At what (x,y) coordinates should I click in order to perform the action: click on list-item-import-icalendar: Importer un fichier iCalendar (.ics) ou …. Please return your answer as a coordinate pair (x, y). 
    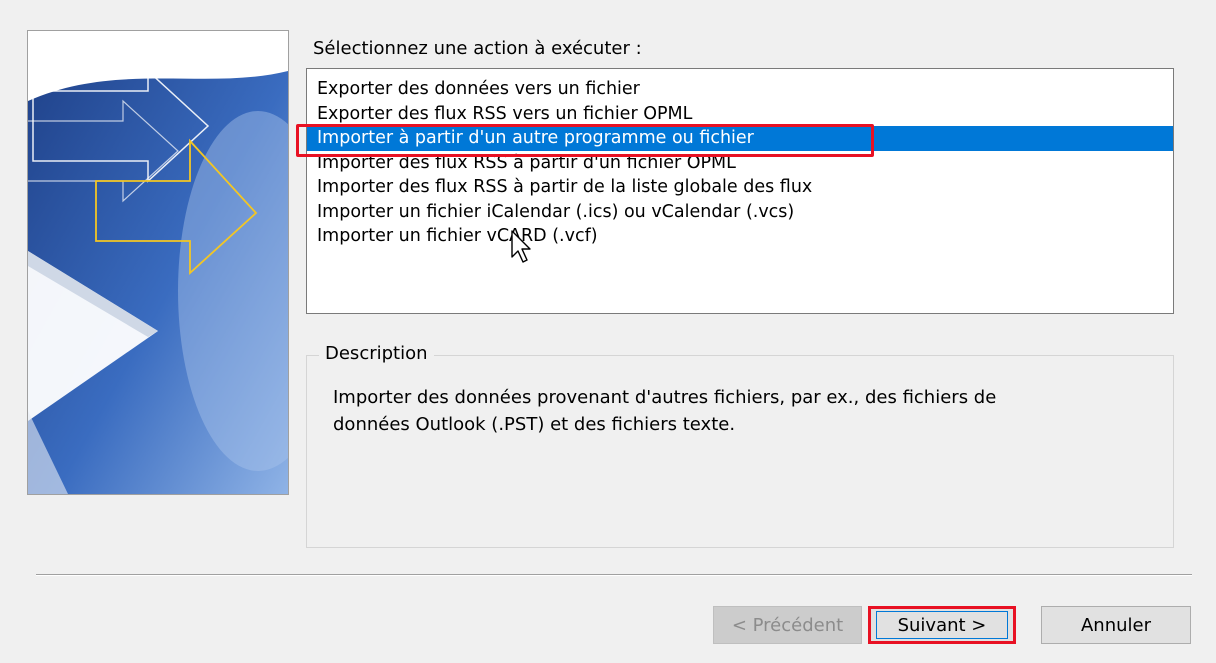
    Looking at the image, I should click on (740, 212).